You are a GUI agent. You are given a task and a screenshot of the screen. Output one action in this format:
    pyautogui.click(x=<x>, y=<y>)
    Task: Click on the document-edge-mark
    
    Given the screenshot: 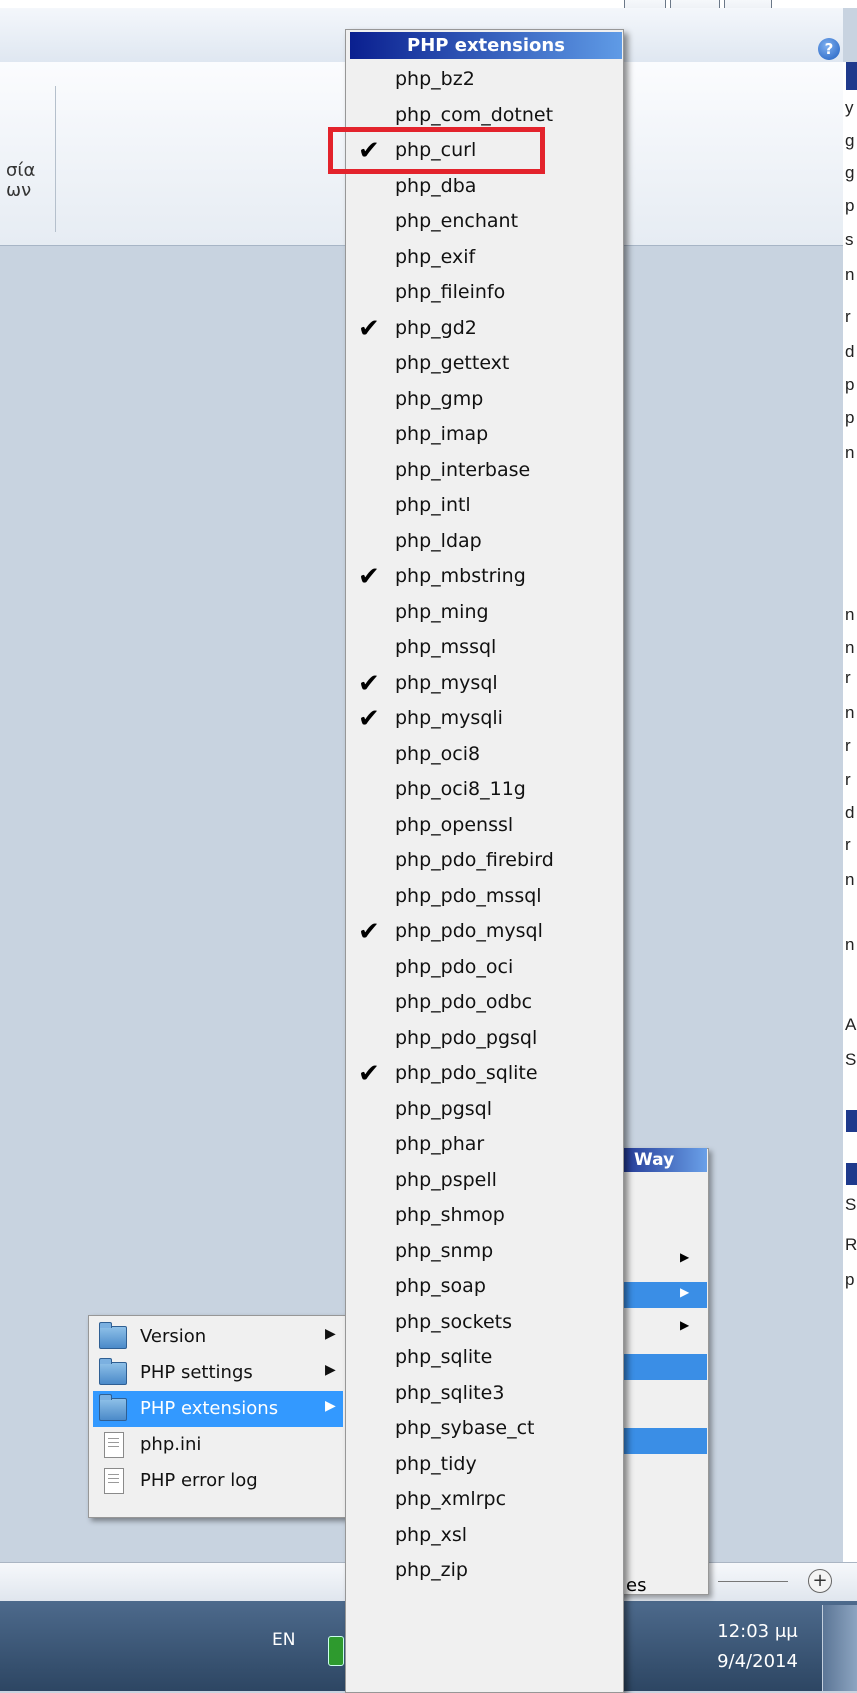 What is the action you would take?
    pyautogui.click(x=851, y=1174)
    